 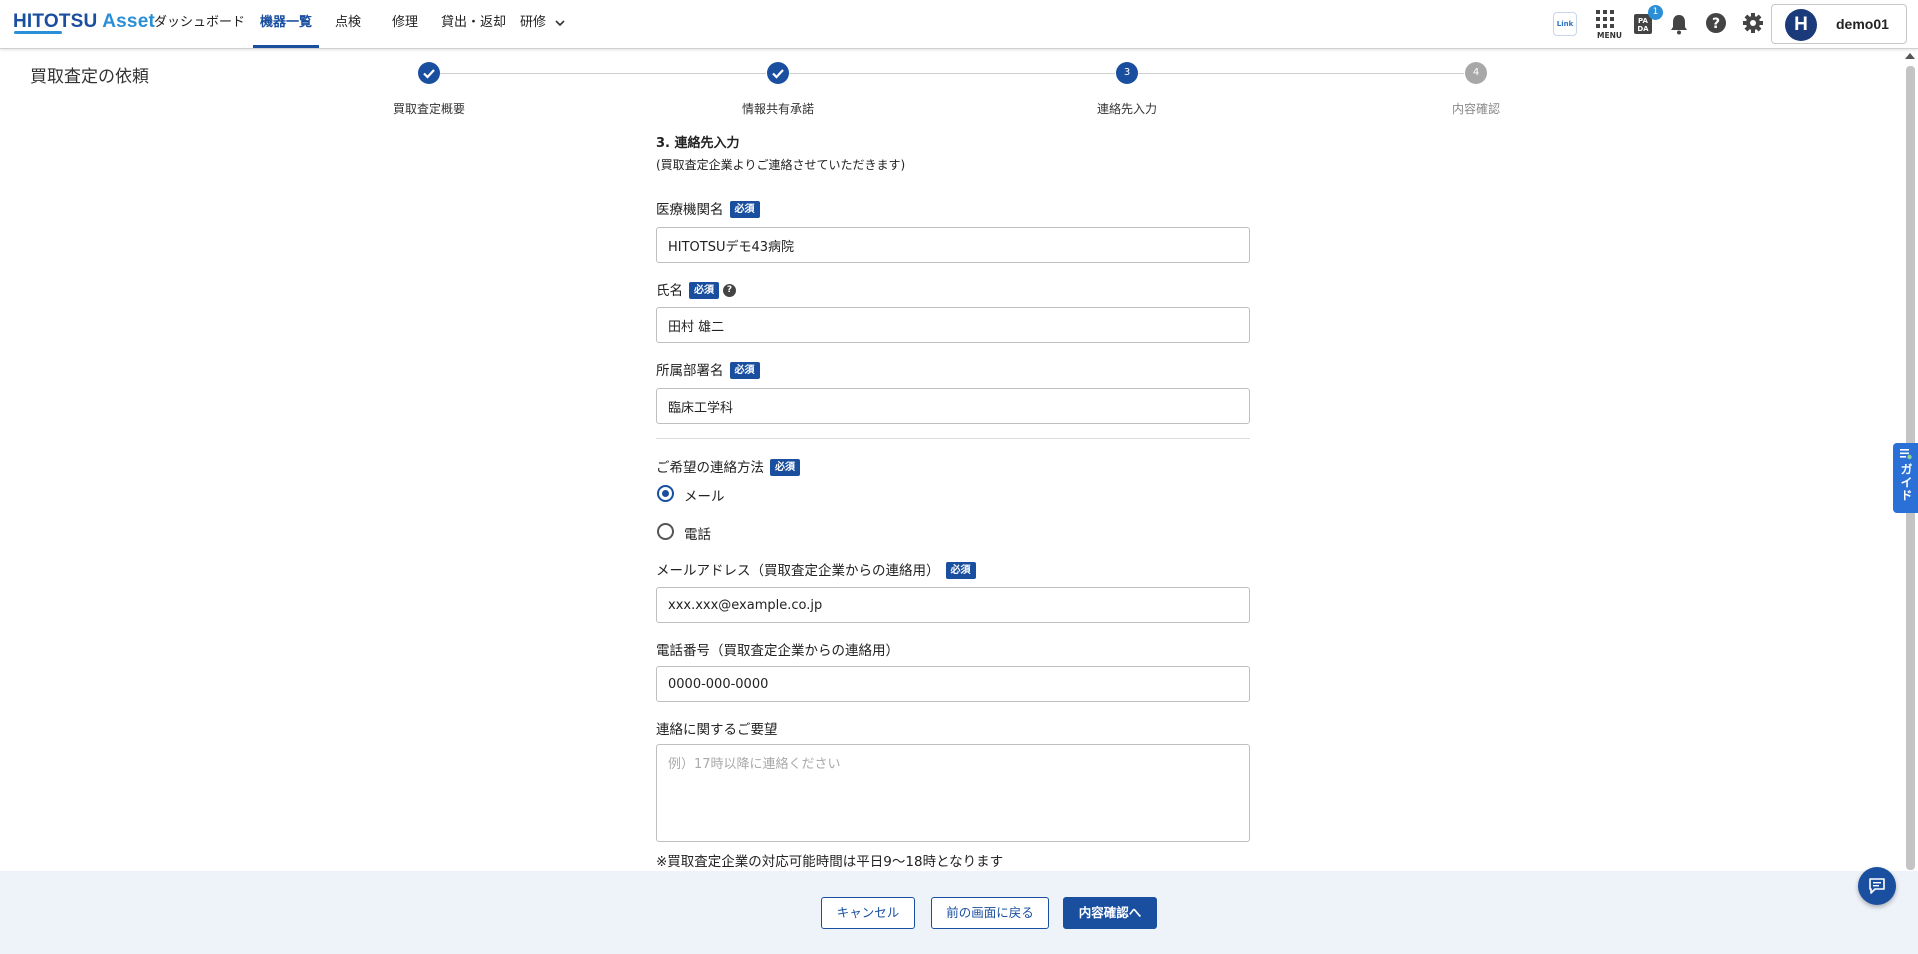 What do you see at coordinates (710, 468) in the screenshot?
I see `contact-method-label-text: ご希望の連絡方法` at bounding box center [710, 468].